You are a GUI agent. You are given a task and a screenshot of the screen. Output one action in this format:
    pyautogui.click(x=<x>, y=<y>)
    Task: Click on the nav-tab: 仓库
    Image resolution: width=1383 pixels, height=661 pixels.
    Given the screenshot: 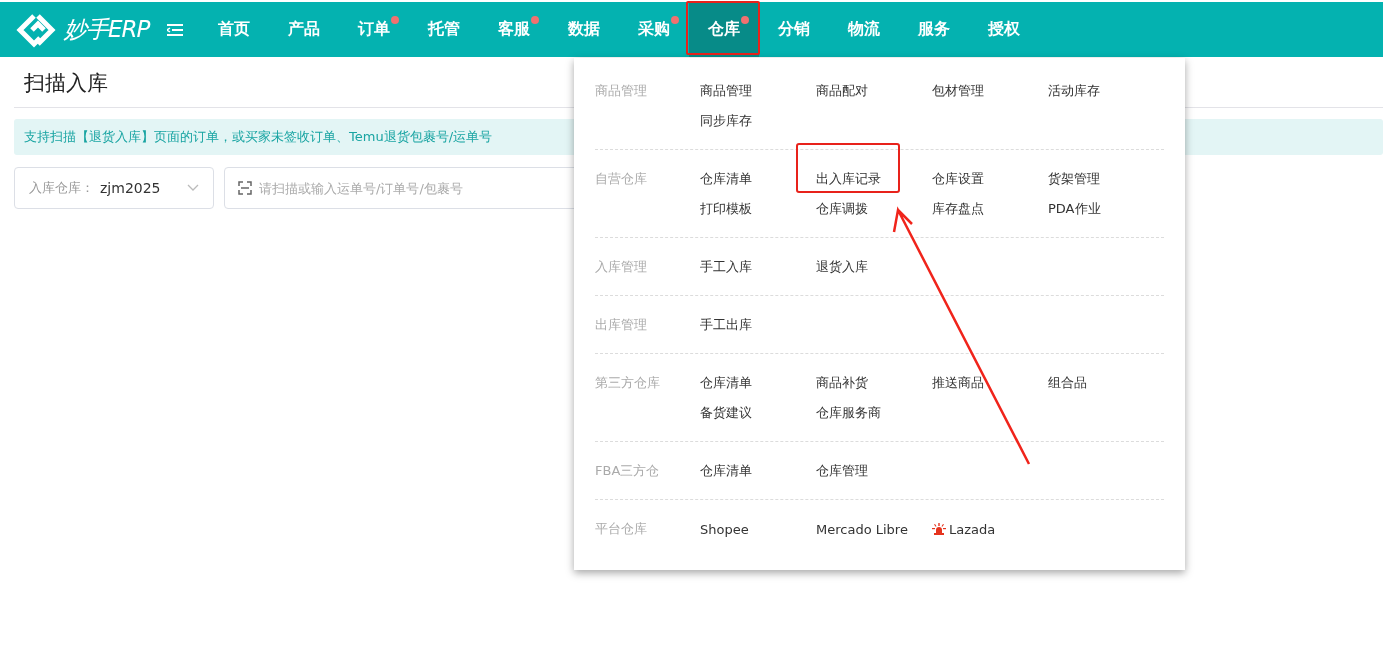 What is the action you would take?
    pyautogui.click(x=724, y=29)
    